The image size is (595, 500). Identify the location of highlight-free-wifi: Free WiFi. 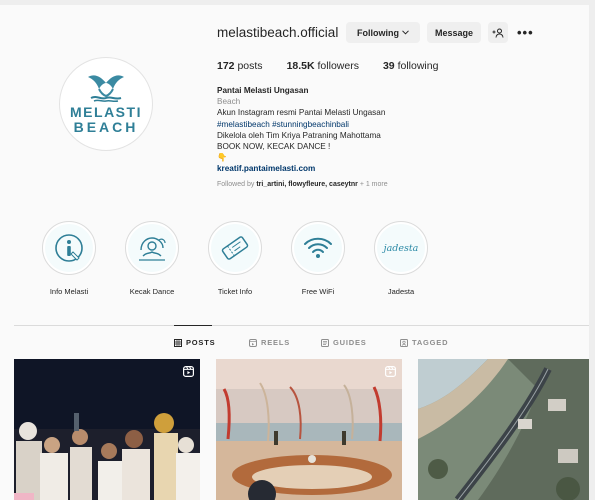
(318, 258).